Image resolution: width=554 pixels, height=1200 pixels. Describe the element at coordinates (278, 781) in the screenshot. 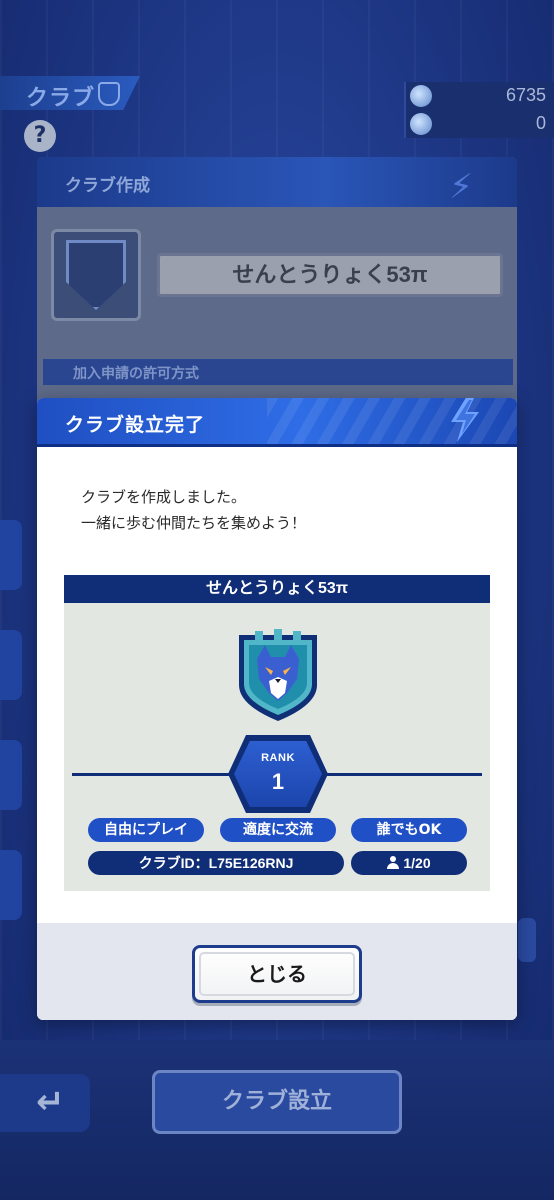

I see `rank-value: 1` at that location.